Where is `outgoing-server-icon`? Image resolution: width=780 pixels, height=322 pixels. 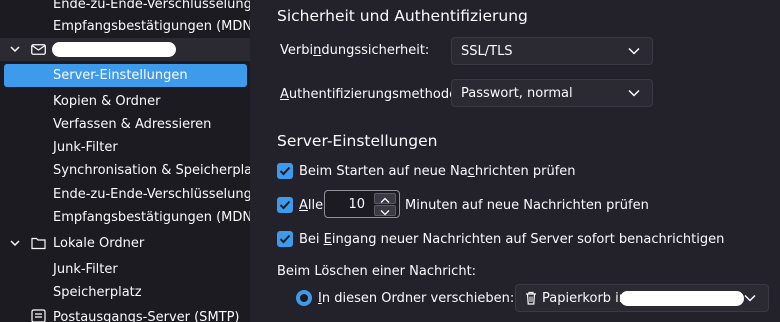
outgoing-server-icon is located at coordinates (38, 315).